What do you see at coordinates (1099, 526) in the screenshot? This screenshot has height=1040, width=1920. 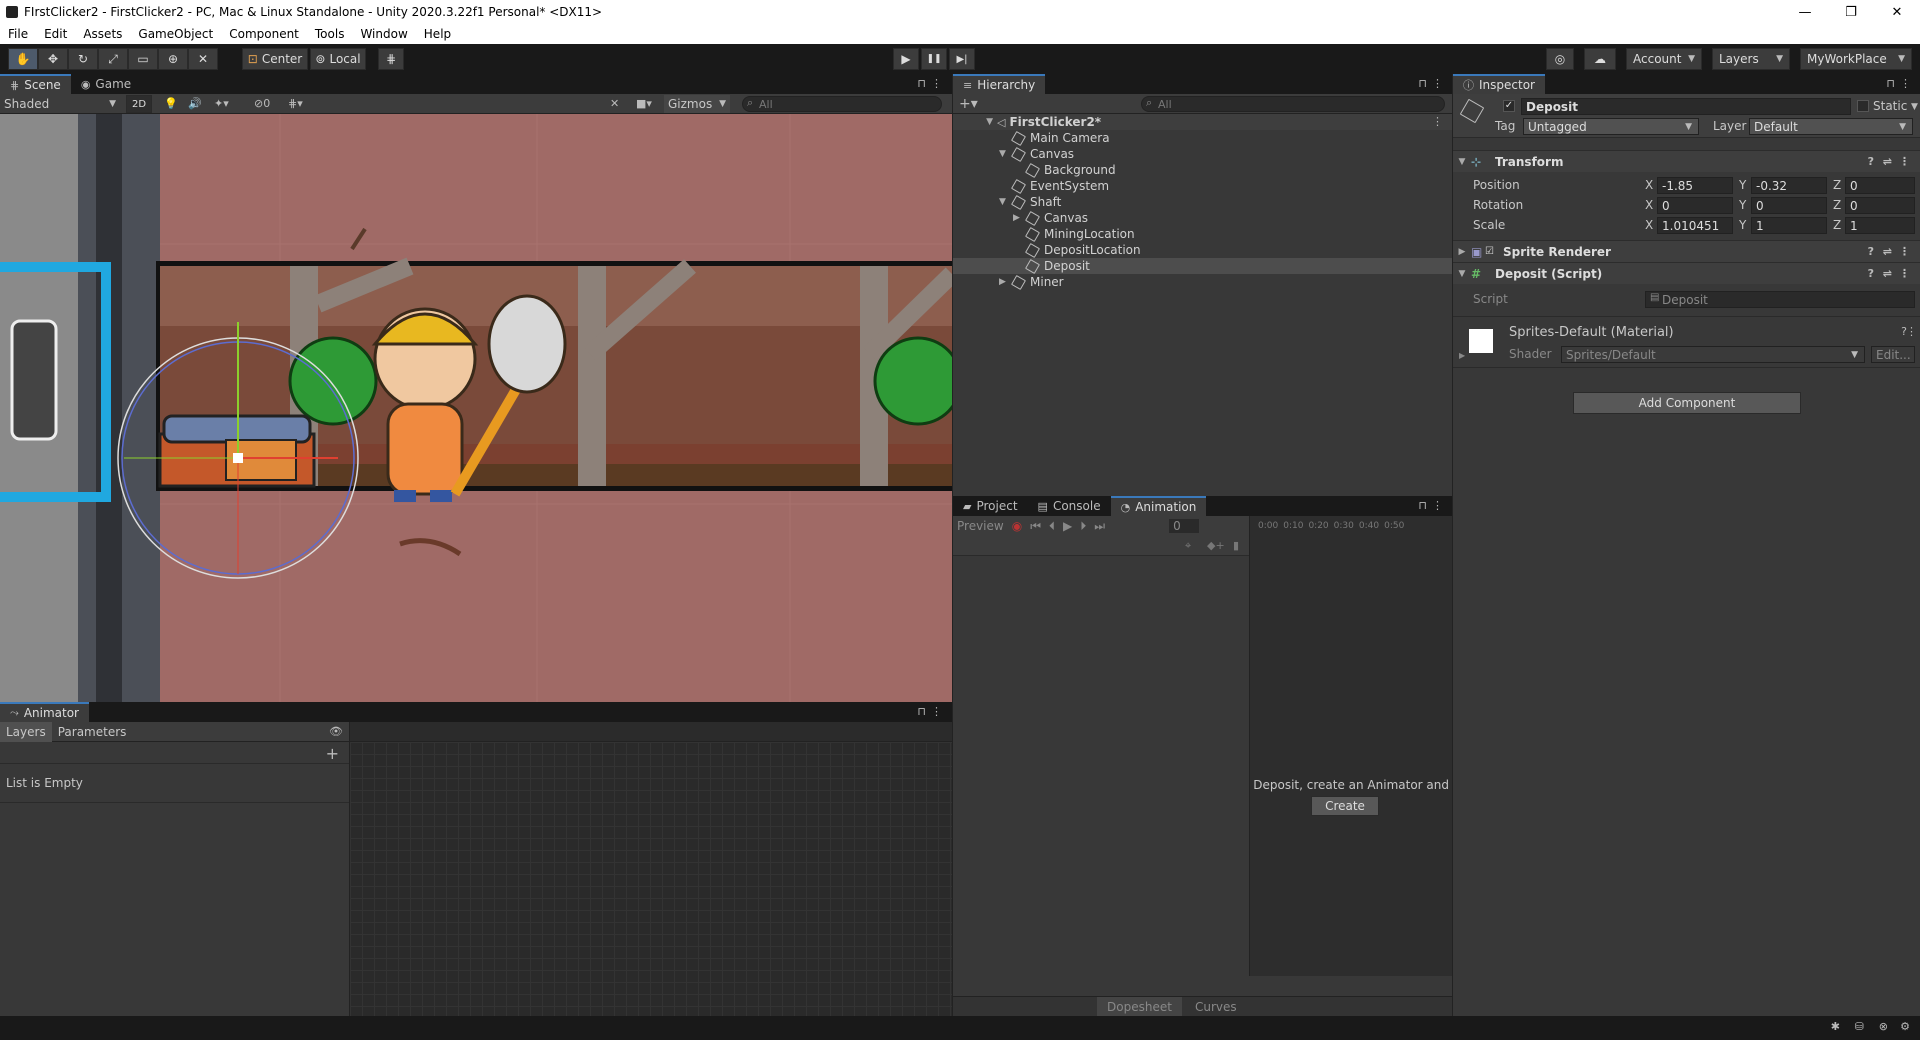 I see `last-frame-icon: ⏭` at bounding box center [1099, 526].